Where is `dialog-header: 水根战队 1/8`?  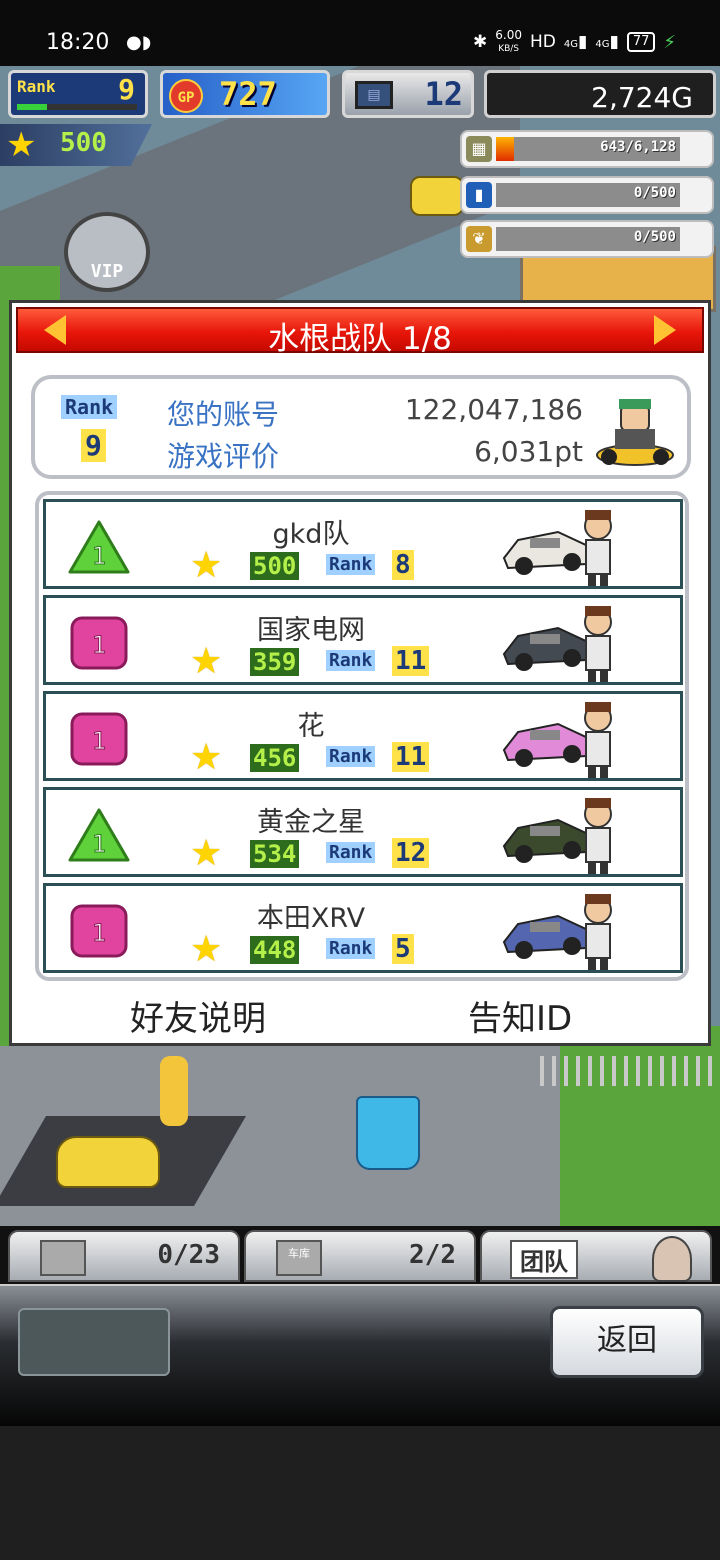 dialog-header: 水根战队 1/8 is located at coordinates (360, 332).